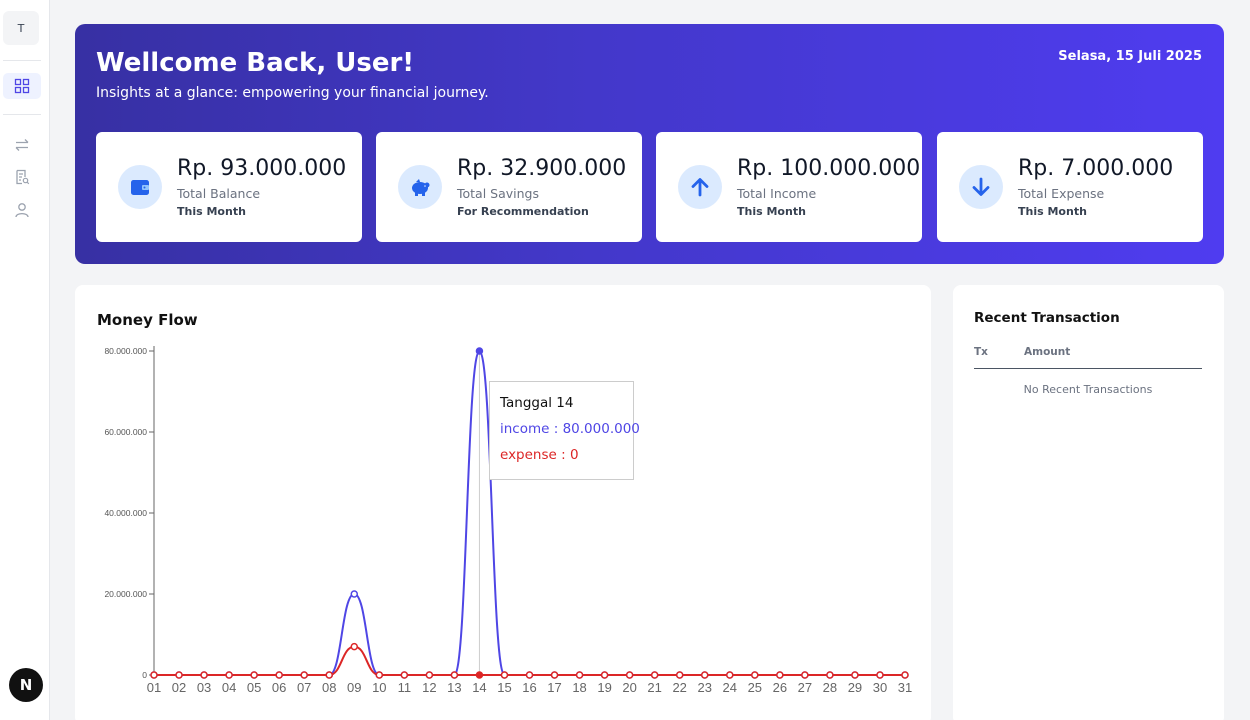 The width and height of the screenshot is (1250, 720). Describe the element at coordinates (654, 687) in the screenshot. I see `x-tick-label: 21` at that location.